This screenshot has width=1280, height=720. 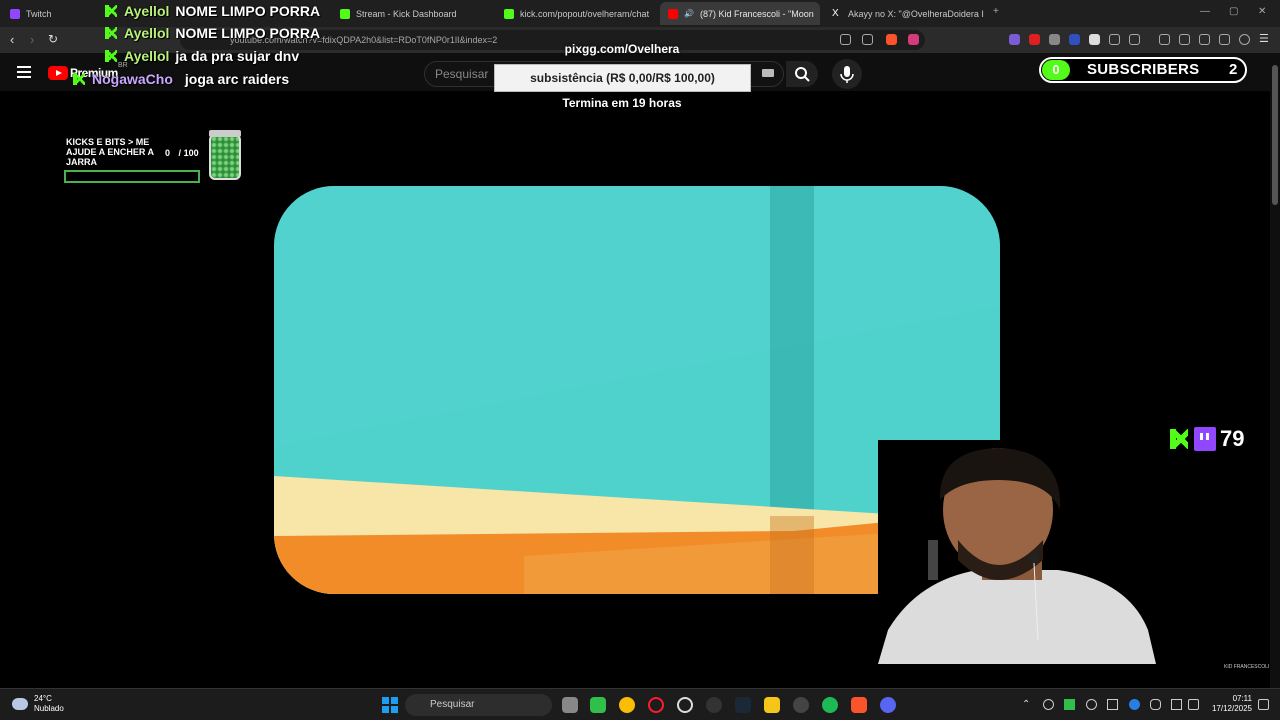 What do you see at coordinates (32, 39) in the screenshot?
I see `forward-icon: ›` at bounding box center [32, 39].